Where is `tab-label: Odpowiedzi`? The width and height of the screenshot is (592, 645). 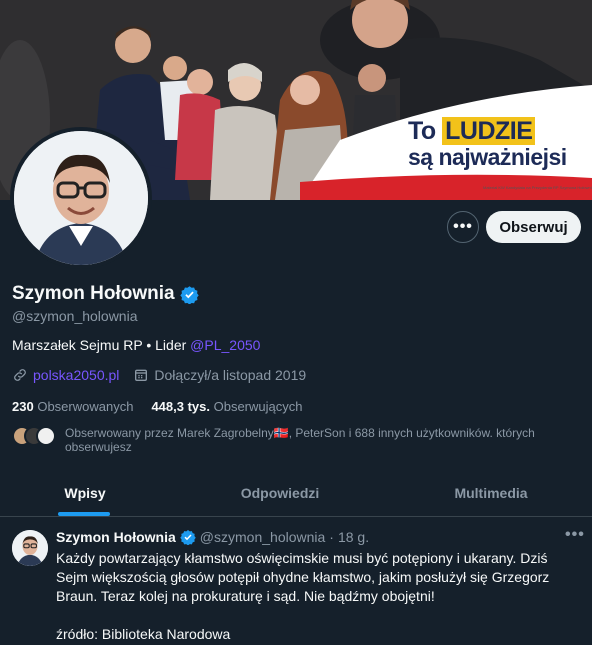
tab-label: Odpowiedzi is located at coordinates (280, 493).